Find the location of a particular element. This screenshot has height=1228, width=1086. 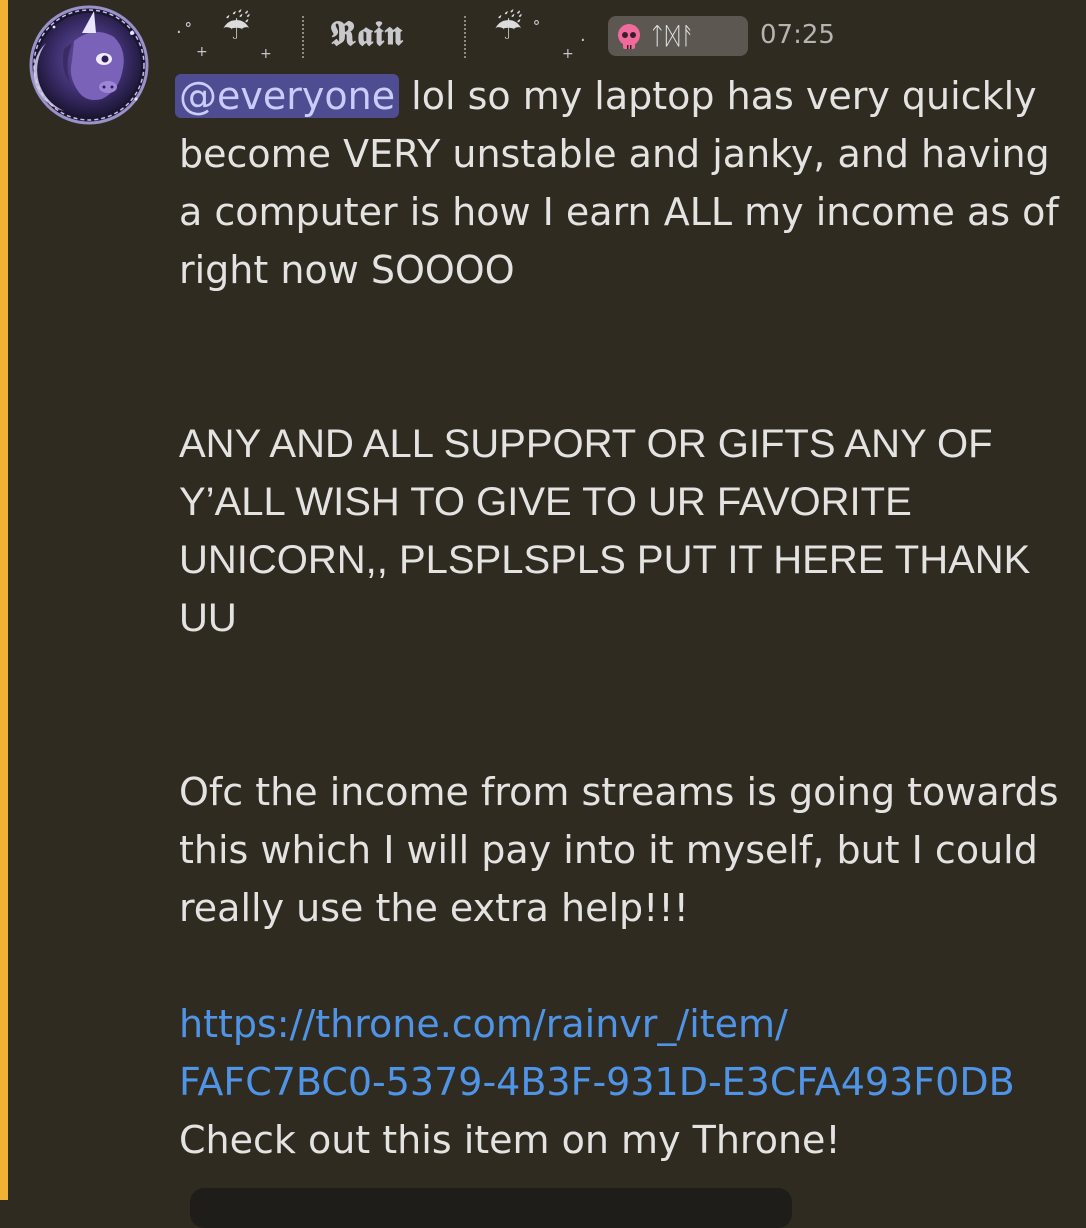

server-tag: ᛏᛞᚨ is located at coordinates (678, 36).